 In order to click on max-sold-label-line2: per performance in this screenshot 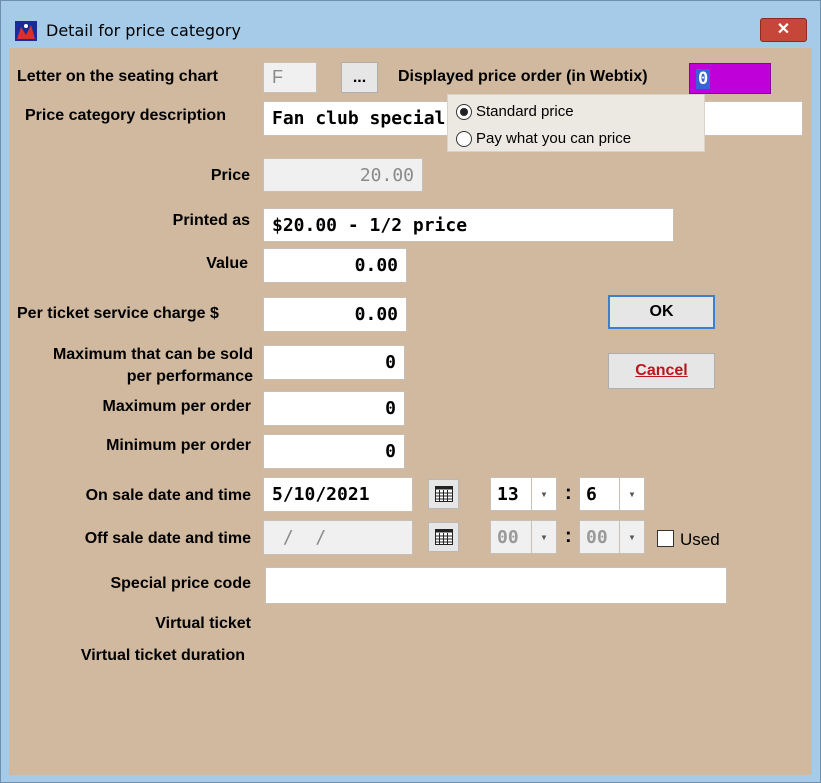, I will do `click(189, 376)`.